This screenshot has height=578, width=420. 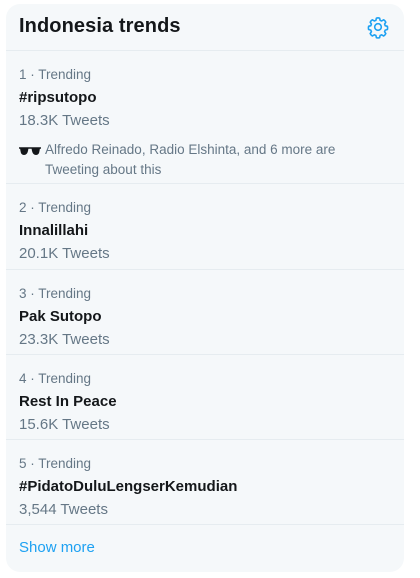 I want to click on gear-icon, so click(x=378, y=27).